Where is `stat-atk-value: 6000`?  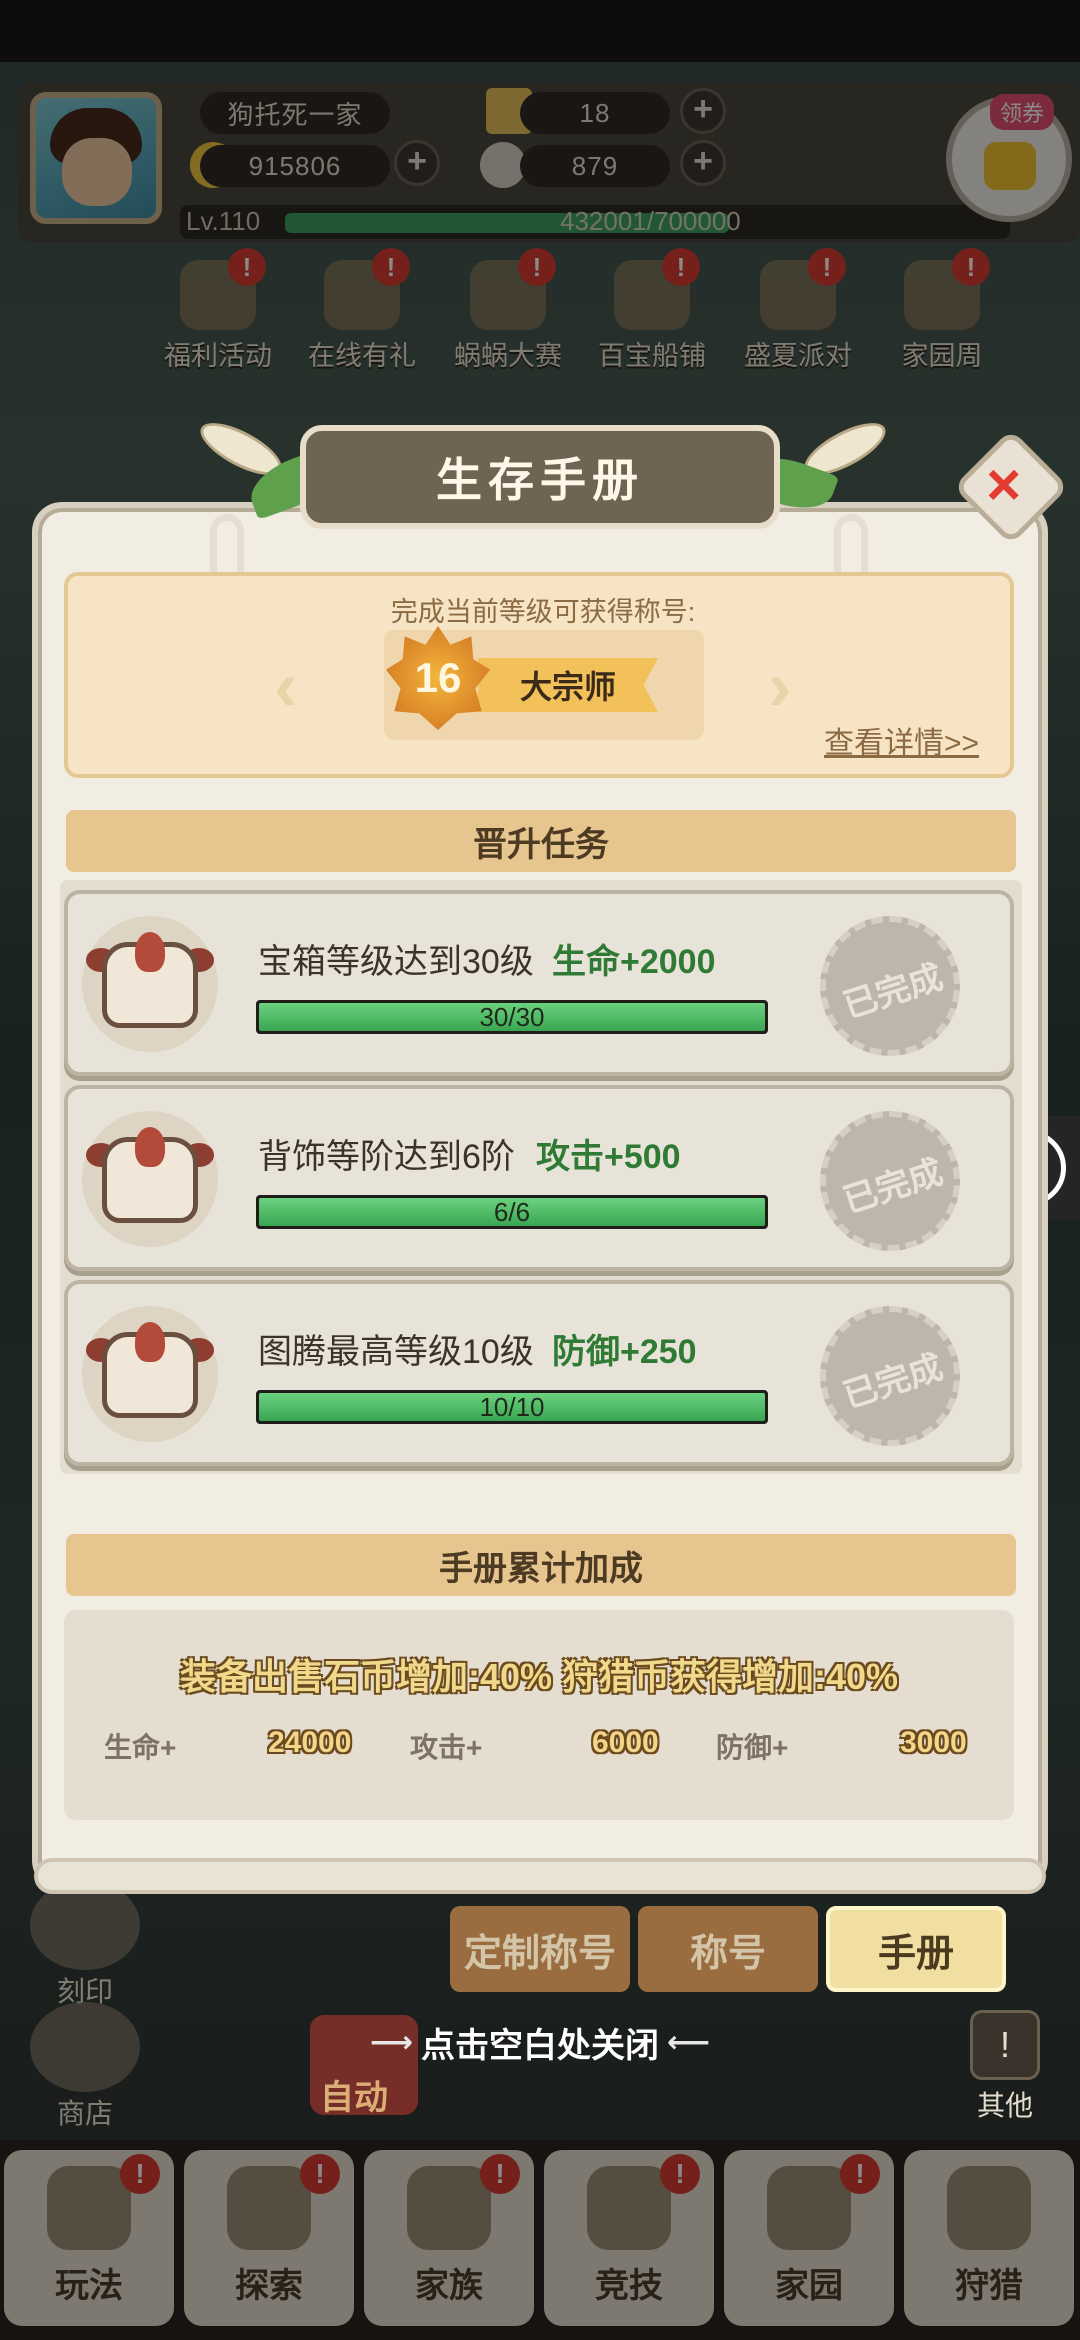
stat-atk-value: 6000 is located at coordinates (625, 1742).